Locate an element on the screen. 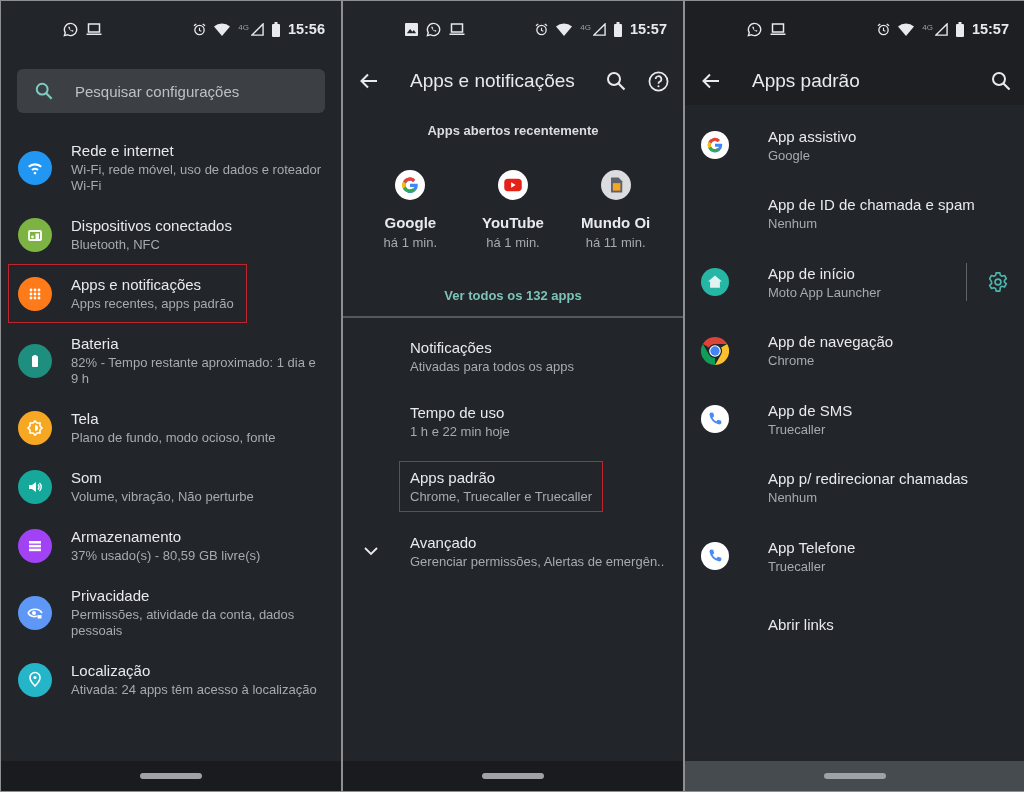 Image resolution: width=1024 pixels, height=792 pixels. screen-title: Apps padrão is located at coordinates (806, 81).